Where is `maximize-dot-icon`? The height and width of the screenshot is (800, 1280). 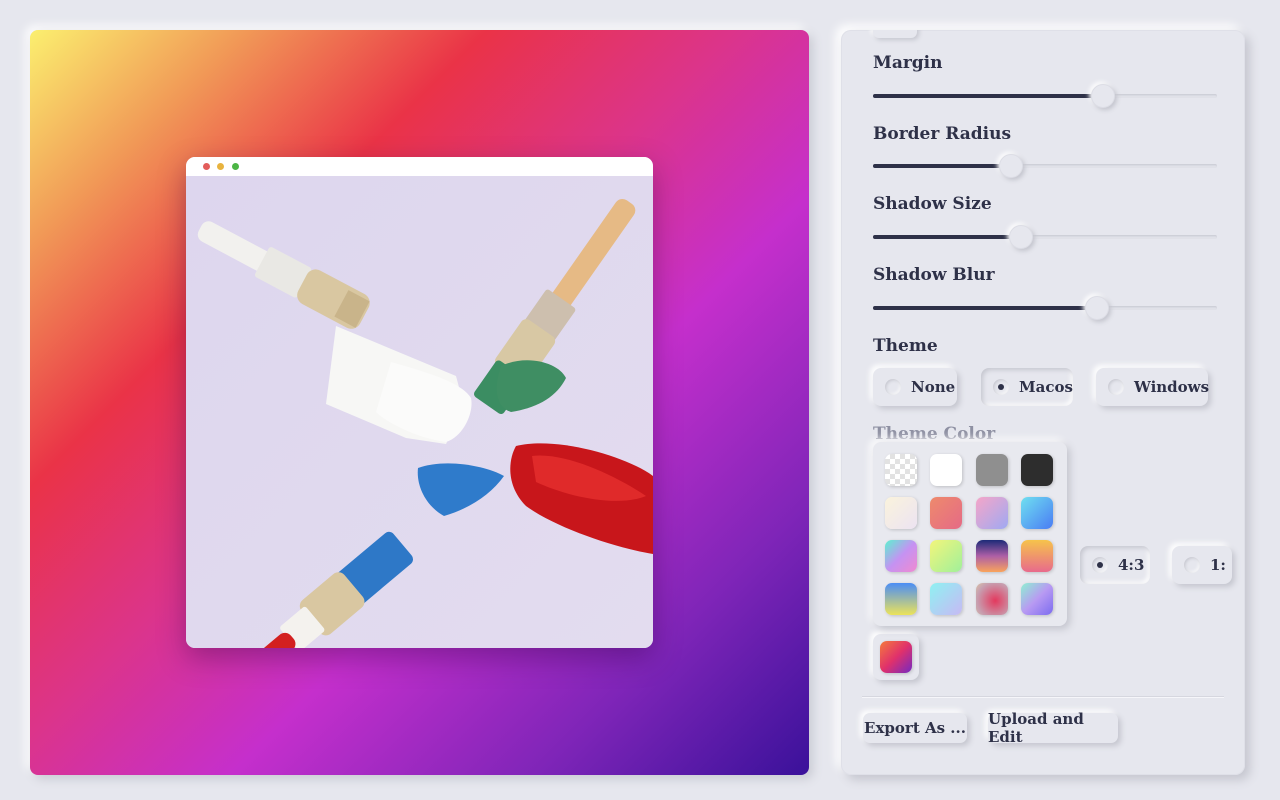
maximize-dot-icon is located at coordinates (235, 166).